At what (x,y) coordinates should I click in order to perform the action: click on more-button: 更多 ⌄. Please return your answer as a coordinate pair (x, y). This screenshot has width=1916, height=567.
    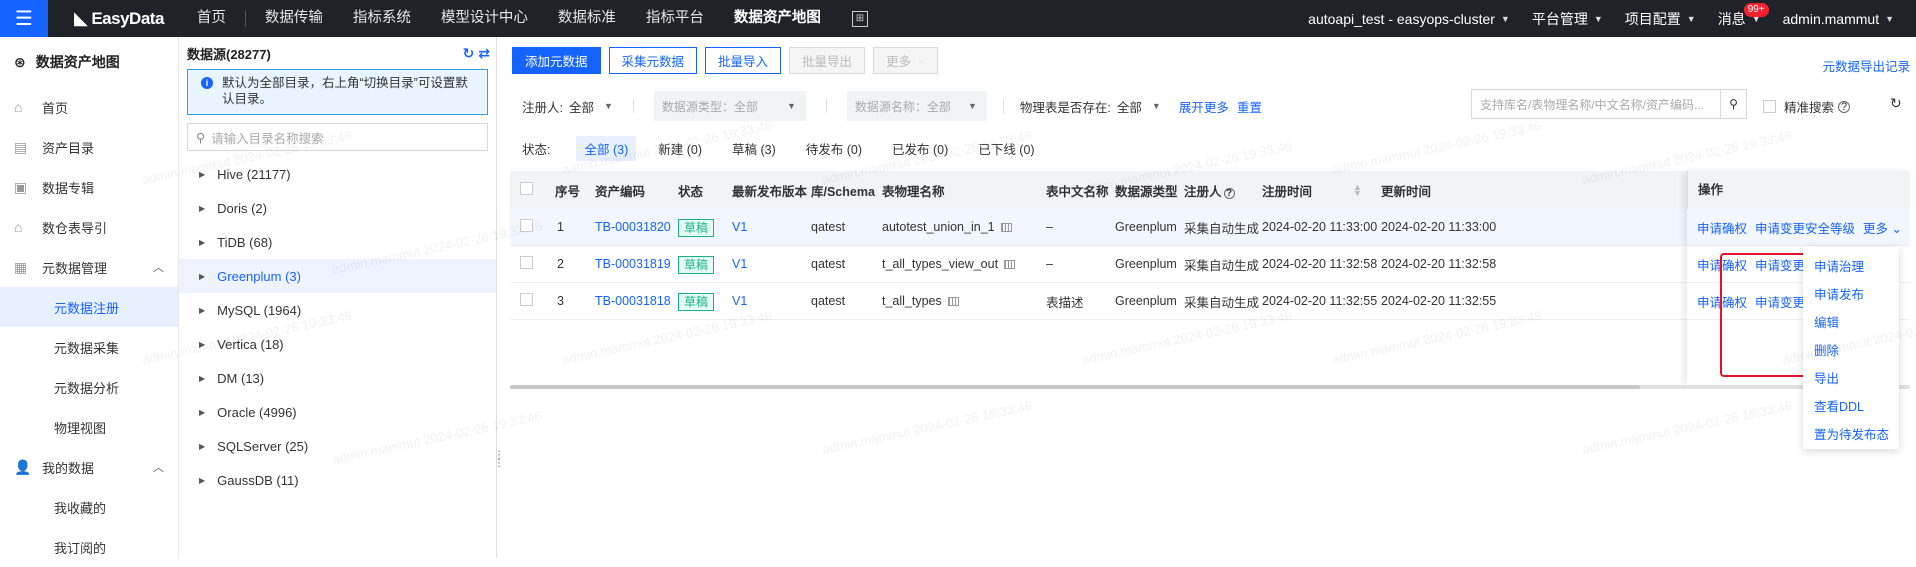
    Looking at the image, I should click on (905, 60).